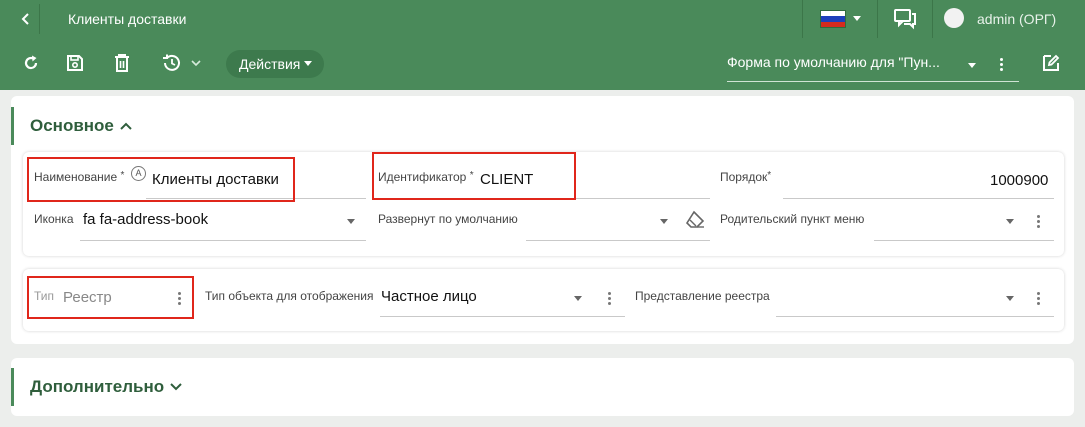  I want to click on refresh-icon, so click(31, 63).